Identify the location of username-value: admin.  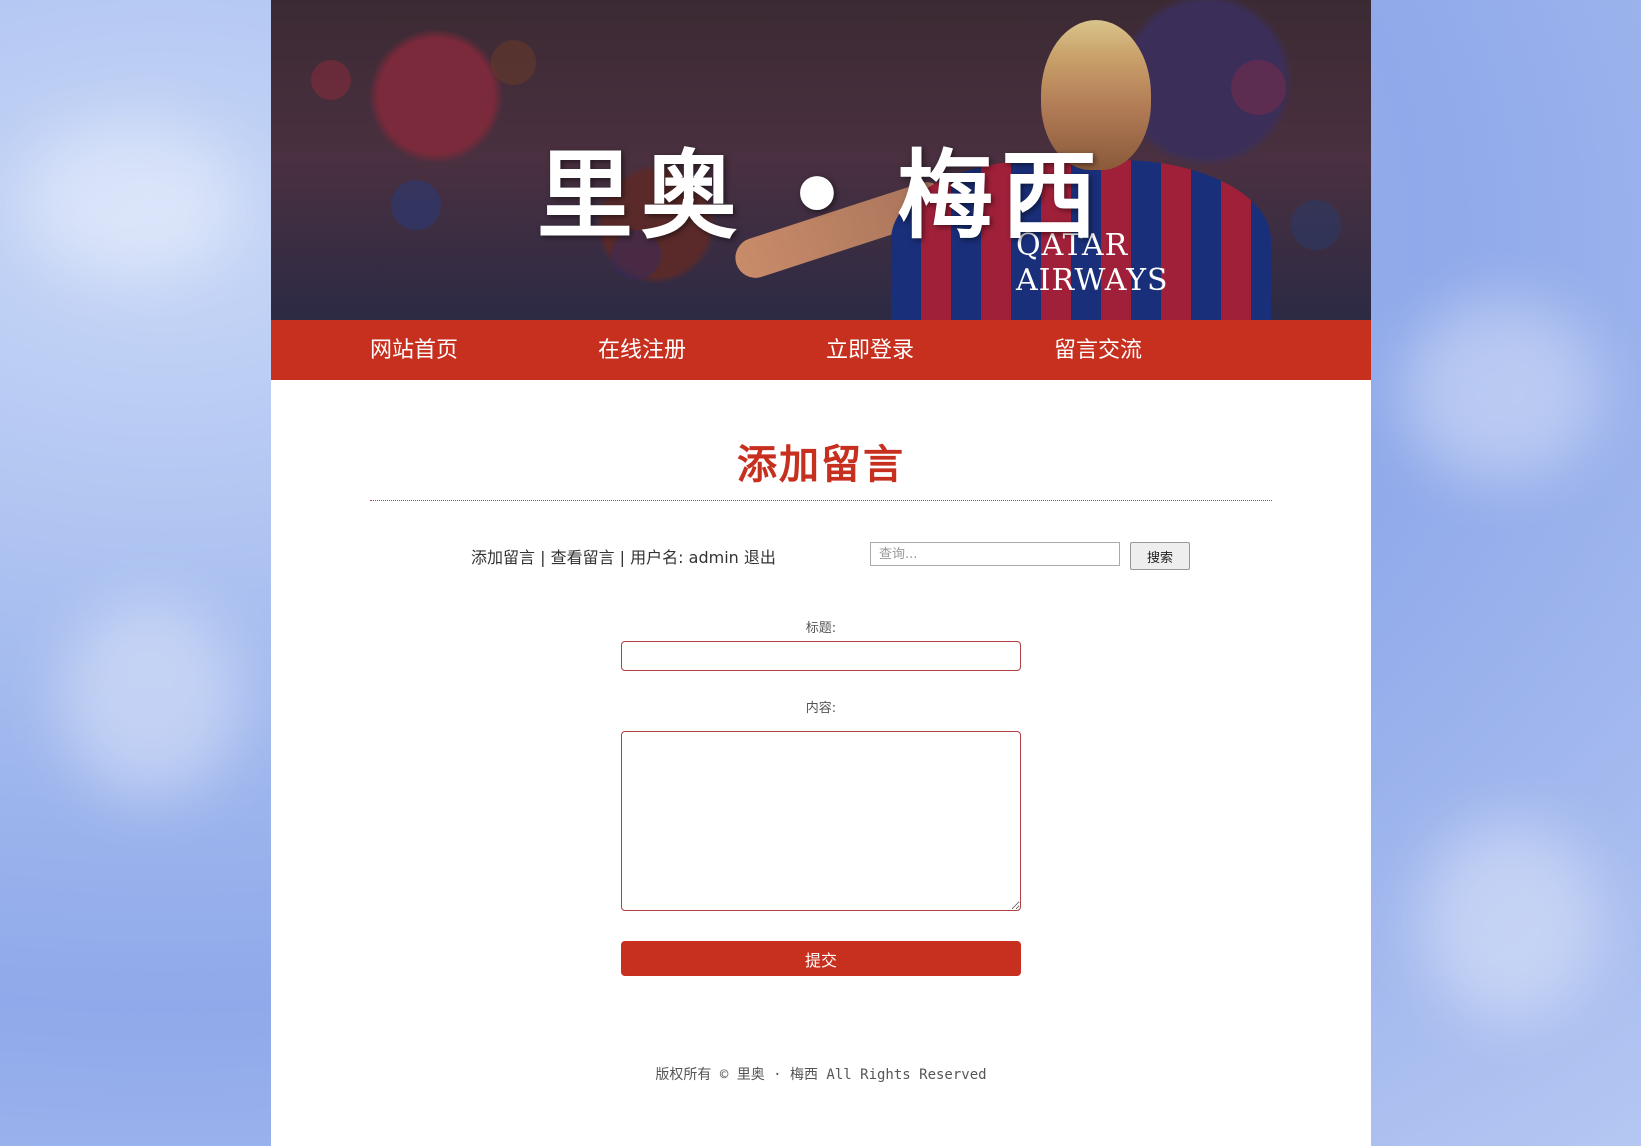
(713, 557).